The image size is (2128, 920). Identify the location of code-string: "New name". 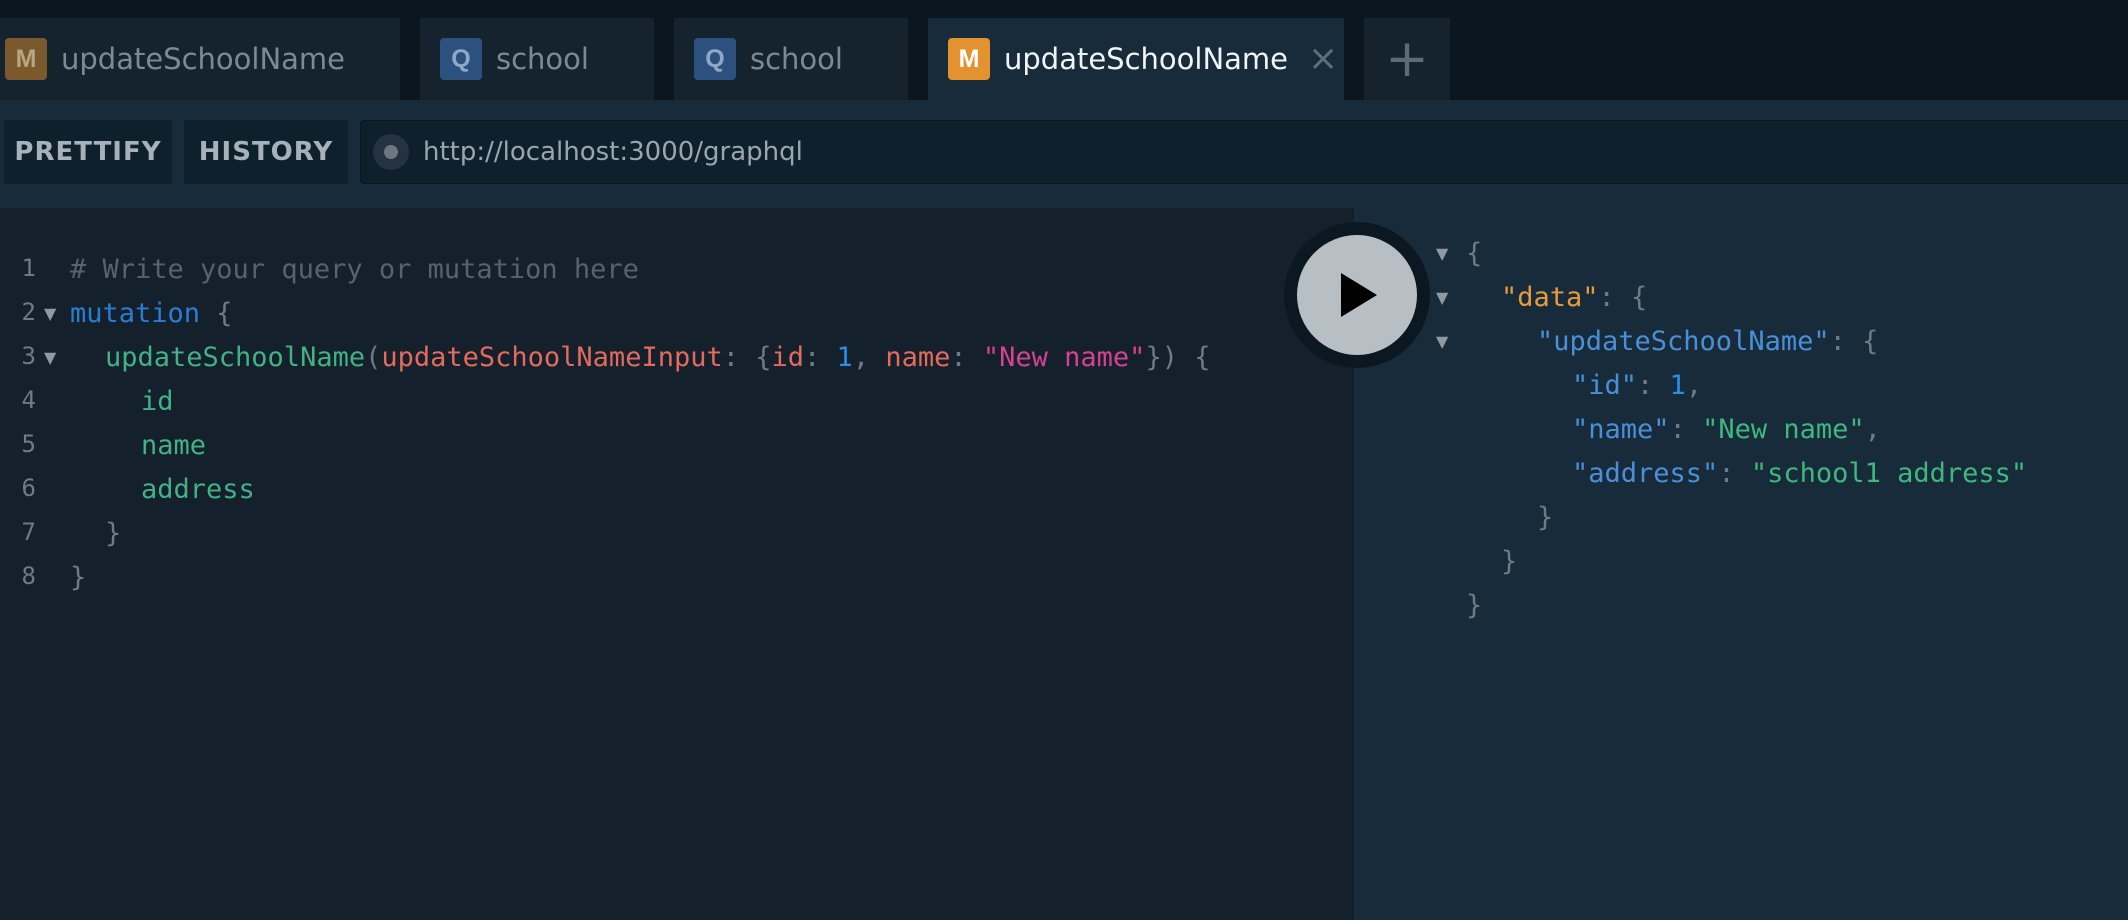
(1064, 357).